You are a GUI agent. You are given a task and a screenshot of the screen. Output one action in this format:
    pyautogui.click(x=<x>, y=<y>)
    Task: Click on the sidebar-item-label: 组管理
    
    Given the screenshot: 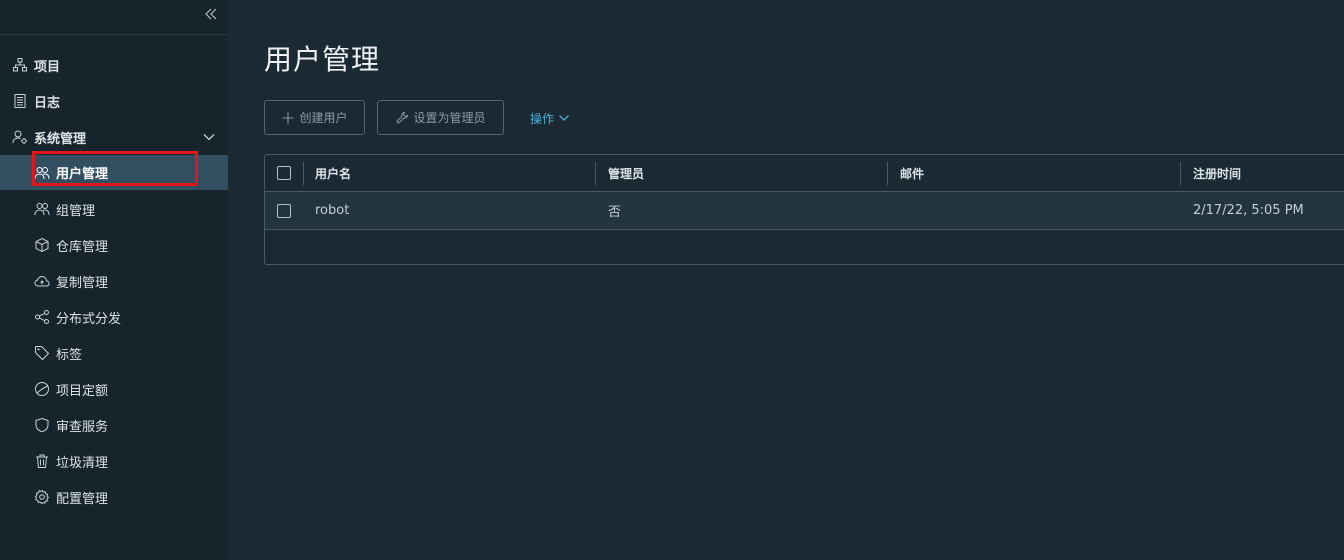 What is the action you would take?
    pyautogui.click(x=76, y=211)
    